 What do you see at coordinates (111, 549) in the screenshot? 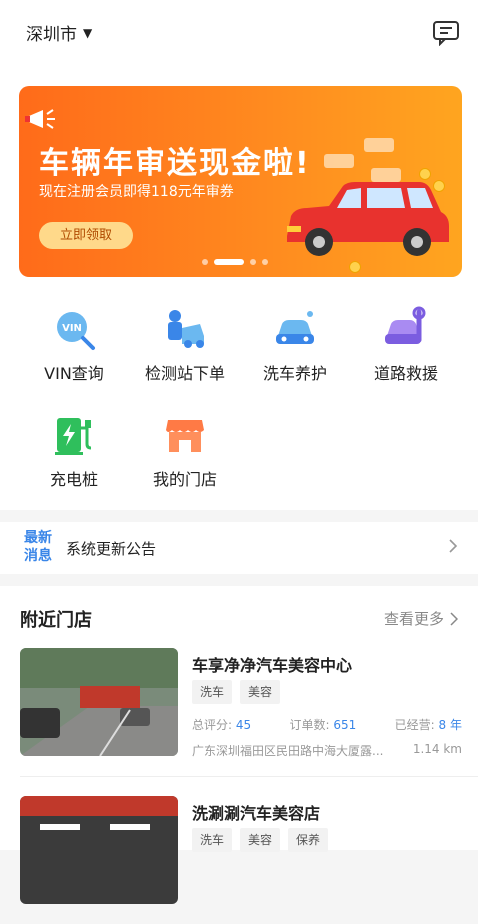
I see `notice-text: 系统更新公告` at bounding box center [111, 549].